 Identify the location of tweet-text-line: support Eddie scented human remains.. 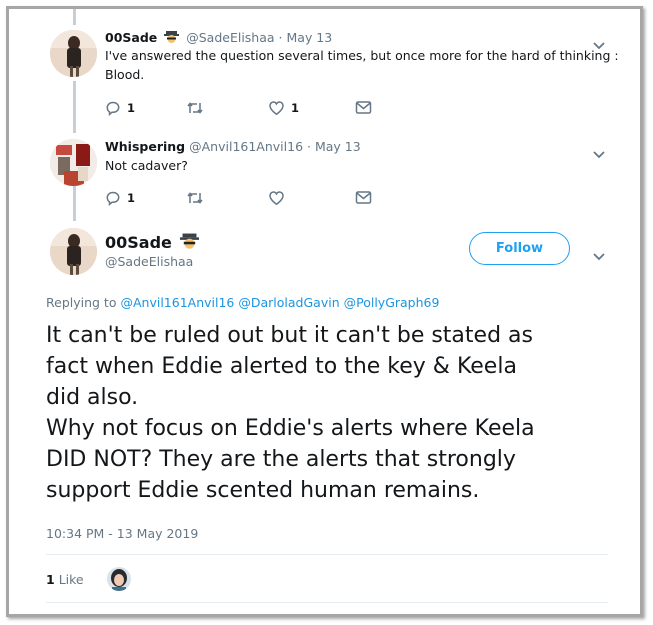
(263, 490).